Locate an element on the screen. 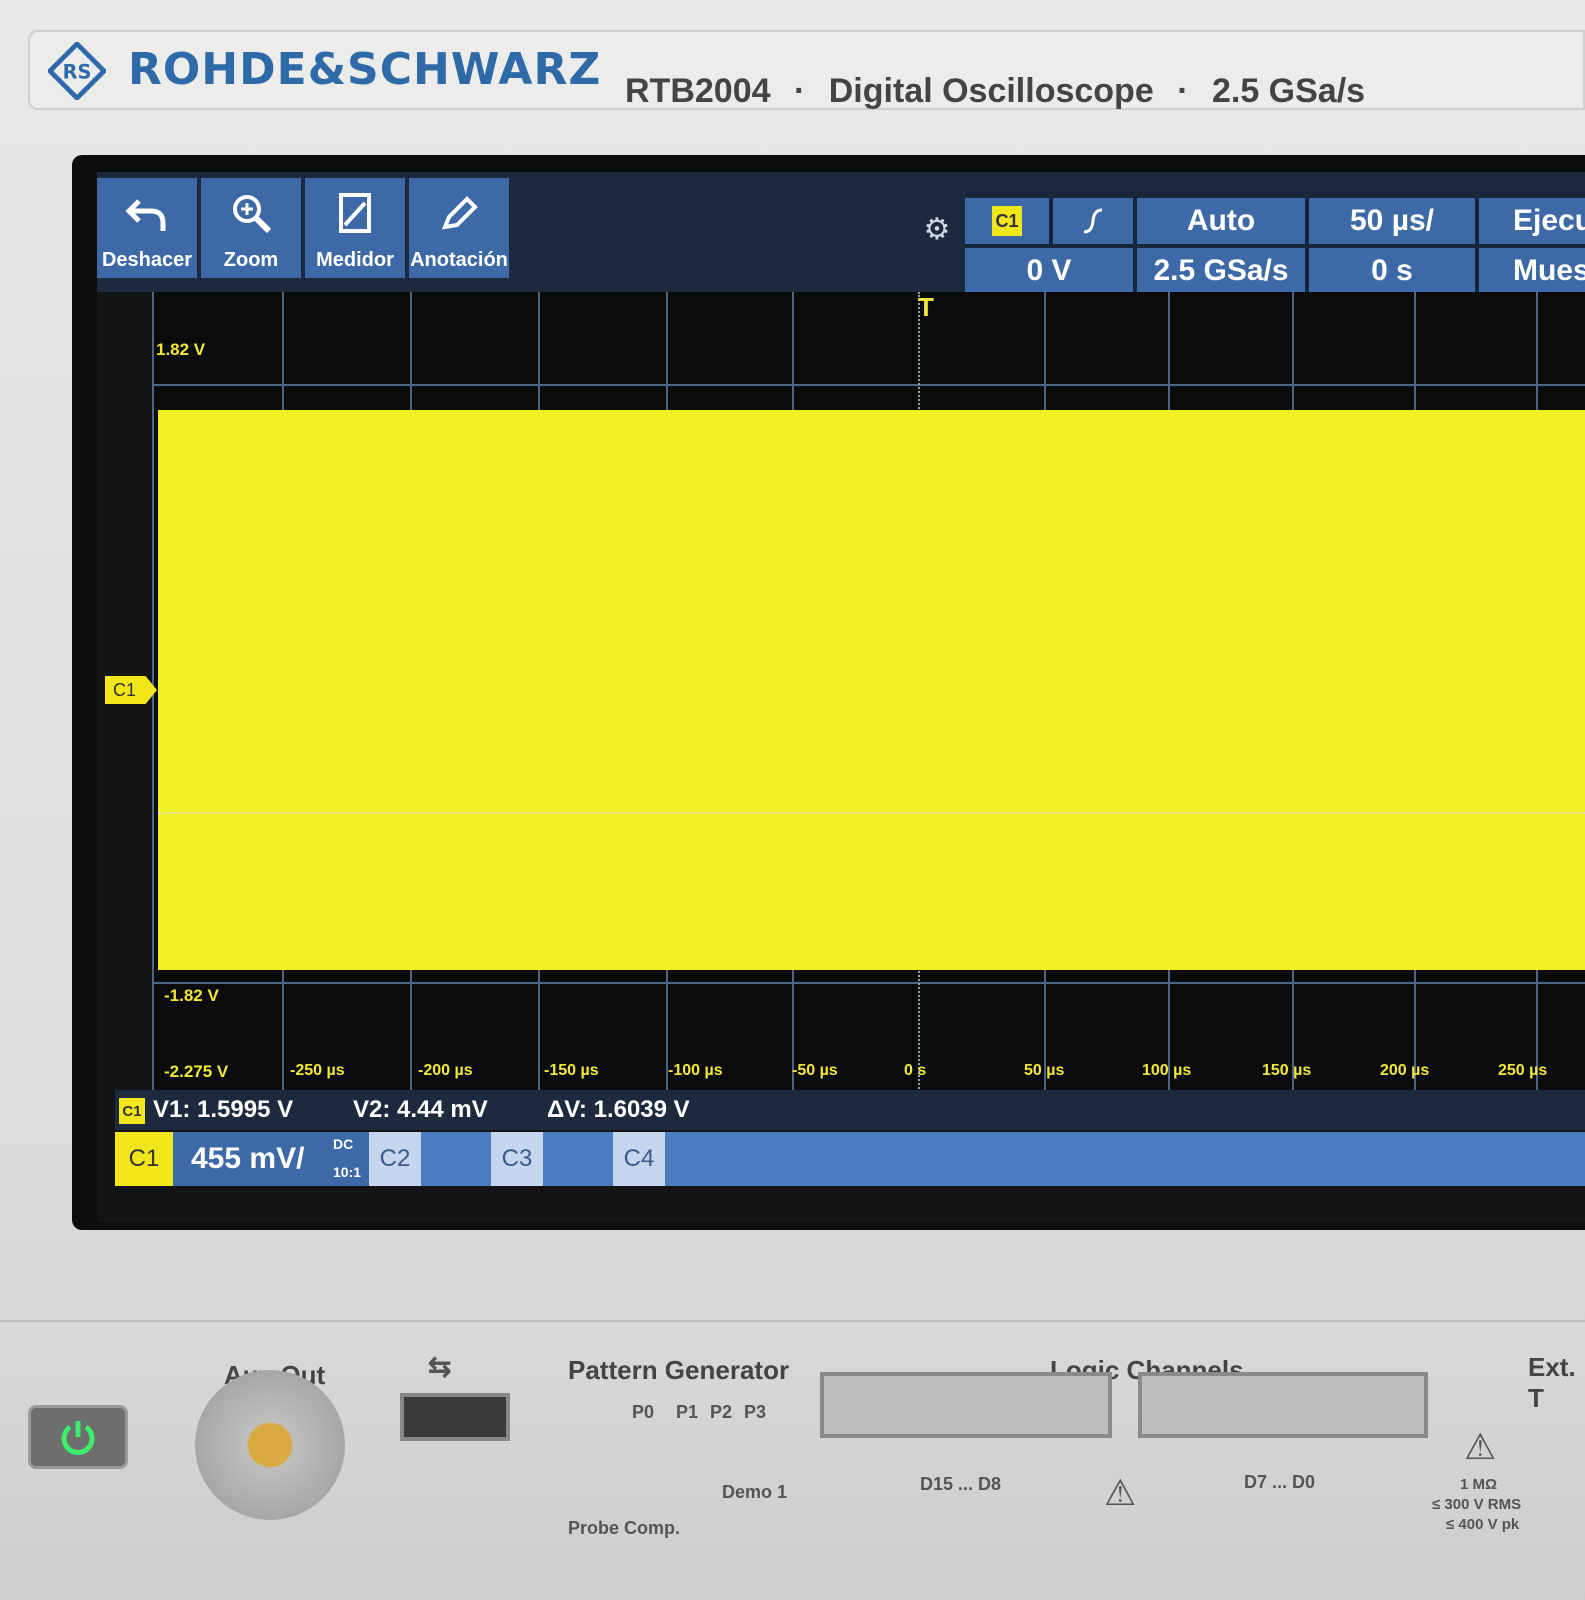 This screenshot has height=1600, width=1585. channel3-tab: C3 is located at coordinates (517, 1159).